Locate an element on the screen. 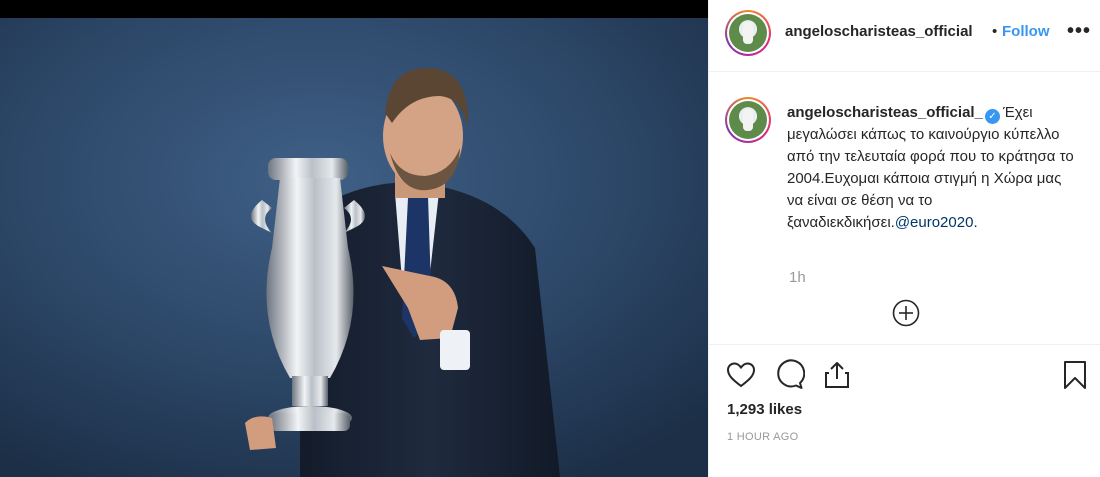 The width and height of the screenshot is (1100, 477). post-header: angeloscharisteas_official • Follow ••• is located at coordinates (904, 36).